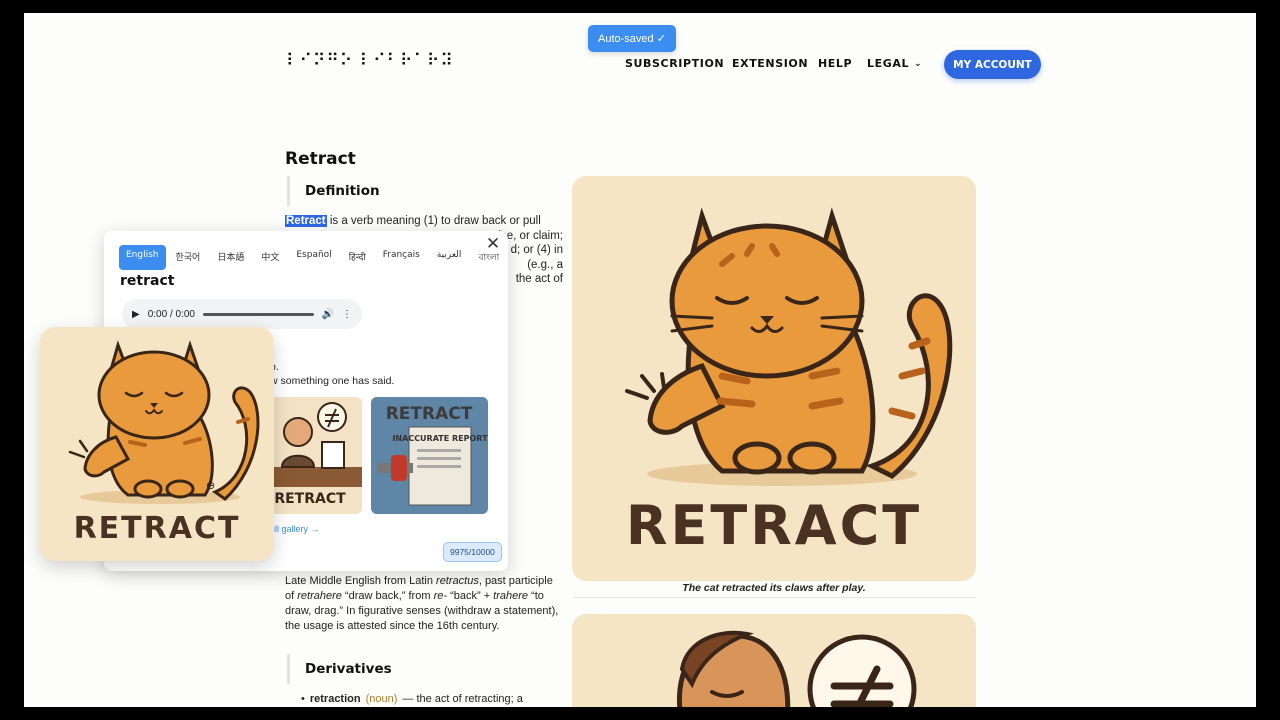  Describe the element at coordinates (401, 257) in the screenshot. I see `tab-language-french: Français` at that location.